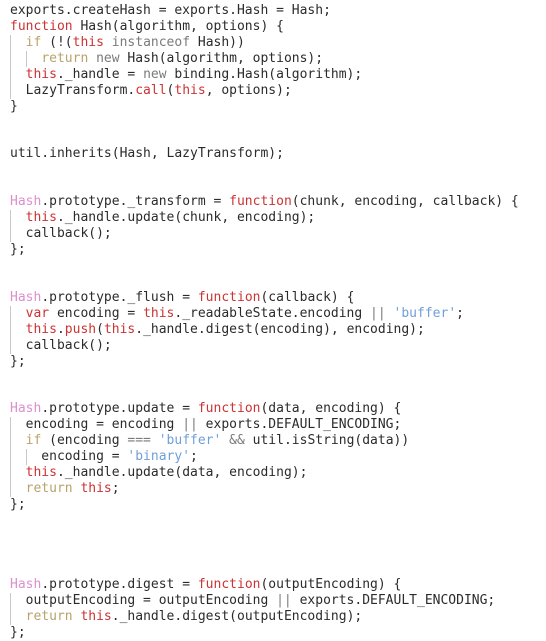  What do you see at coordinates (405, 202) in the screenshot?
I see `code-token-plain: (chunk, encoding, callback) {` at bounding box center [405, 202].